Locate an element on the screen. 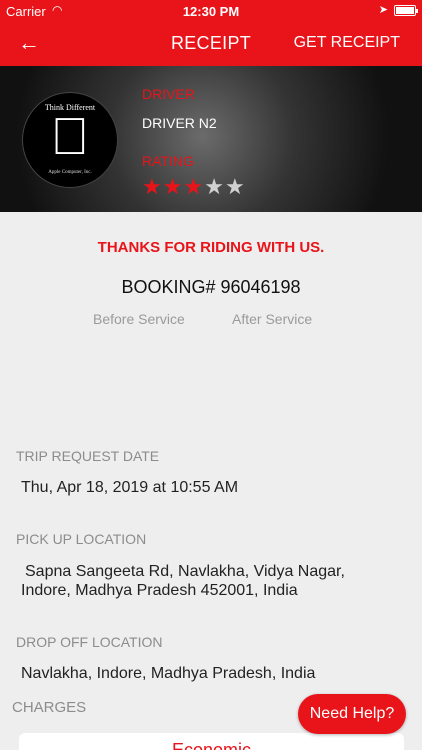 This screenshot has width=422, height=750. get-receipt-button: GET RECEIPT is located at coordinates (347, 43).